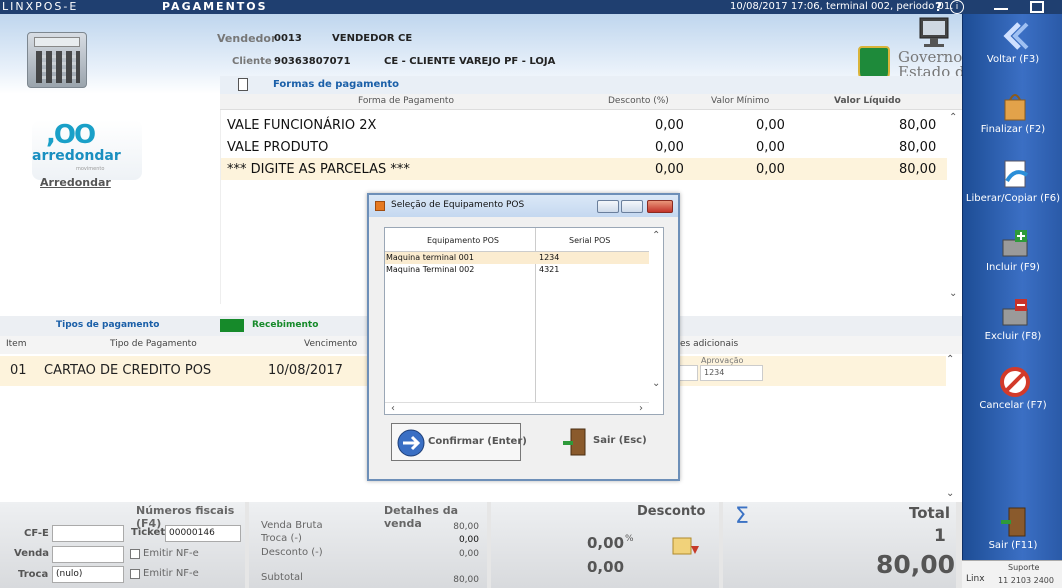  Describe the element at coordinates (285, 325) in the screenshot. I see `tab-recebimento: Recebimento` at that location.